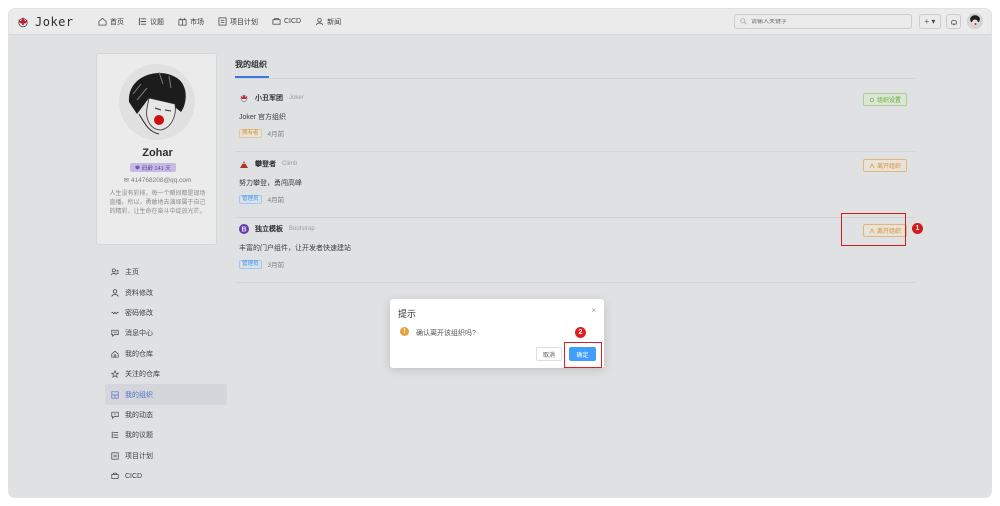 The image size is (1000, 506). I want to click on close-icon: ×, so click(593, 311).